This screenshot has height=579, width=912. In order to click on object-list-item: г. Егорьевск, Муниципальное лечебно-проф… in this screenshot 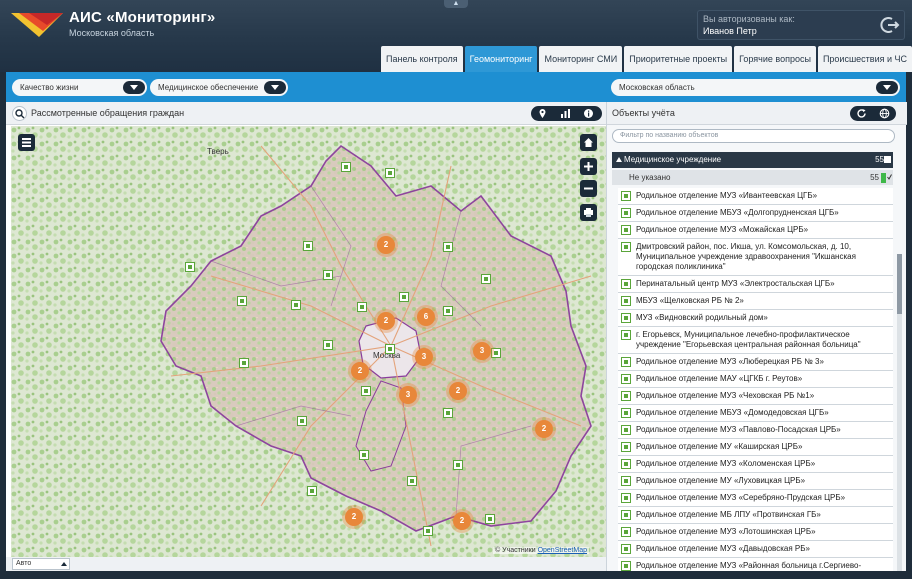, I will do `click(755, 340)`.